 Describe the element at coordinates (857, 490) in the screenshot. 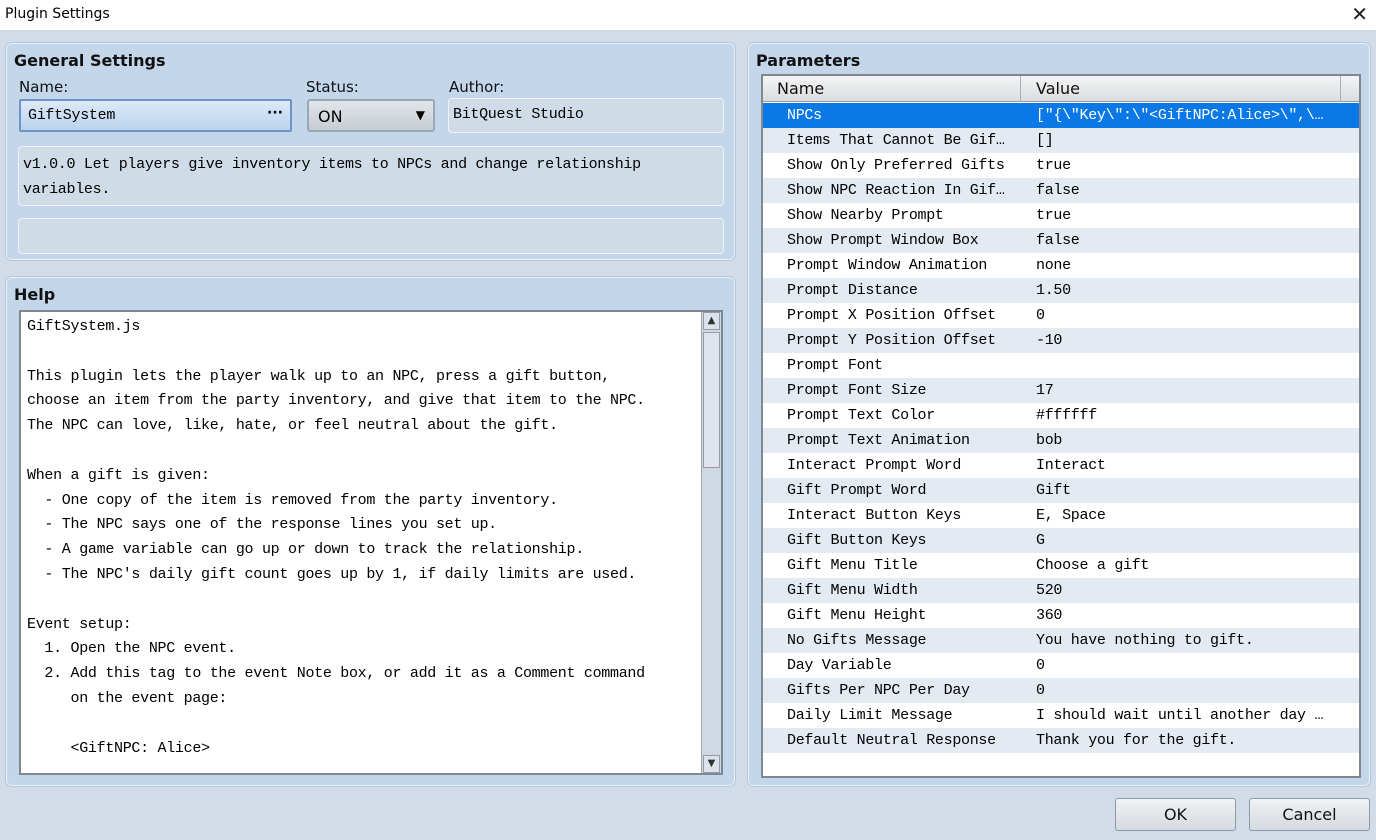

I see `param-name: Gift Prompt Word` at that location.